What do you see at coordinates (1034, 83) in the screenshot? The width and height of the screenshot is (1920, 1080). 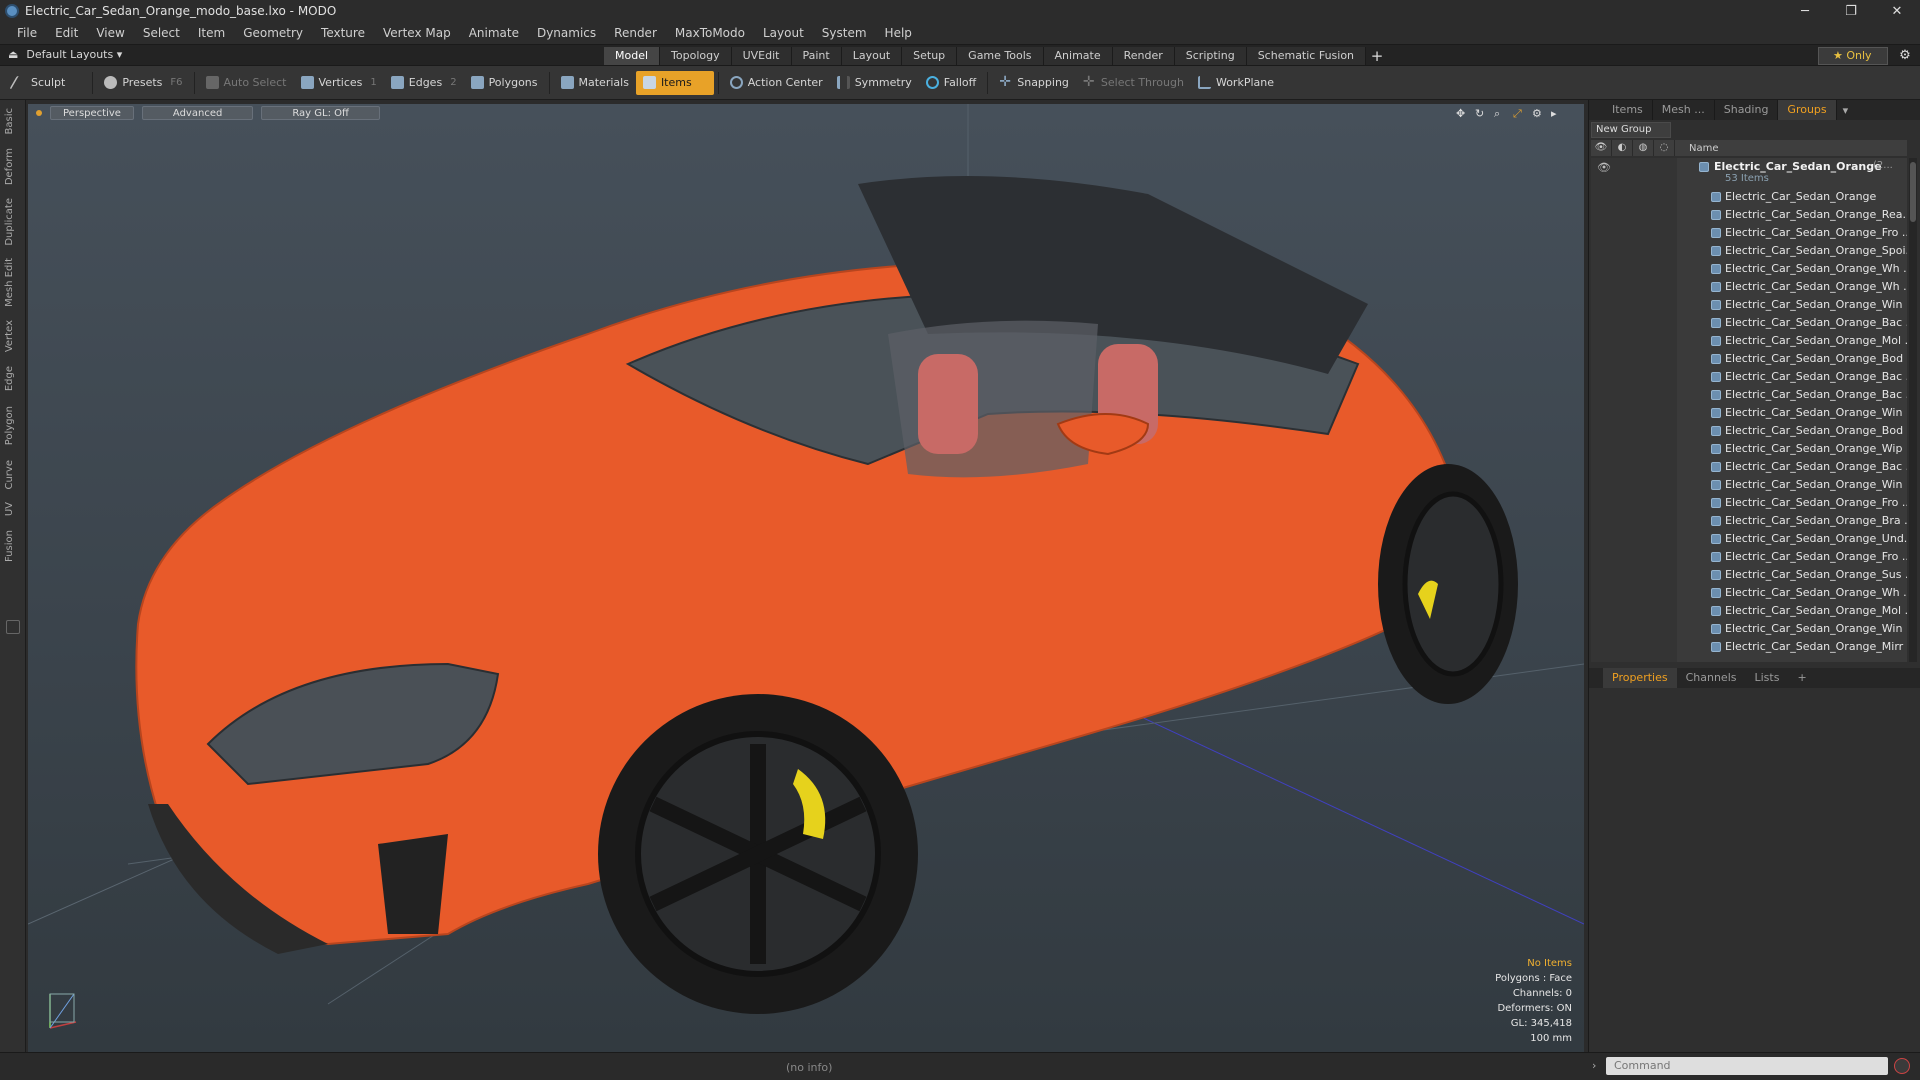 I see `snapping-button: ✛ Snapping` at bounding box center [1034, 83].